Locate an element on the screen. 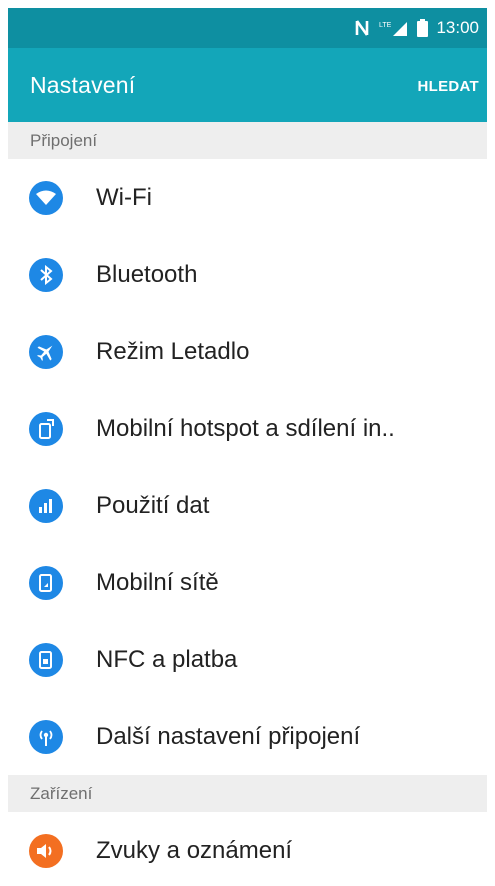 The height and width of the screenshot is (886, 495). nfc-payment-icon is located at coordinates (46, 659).